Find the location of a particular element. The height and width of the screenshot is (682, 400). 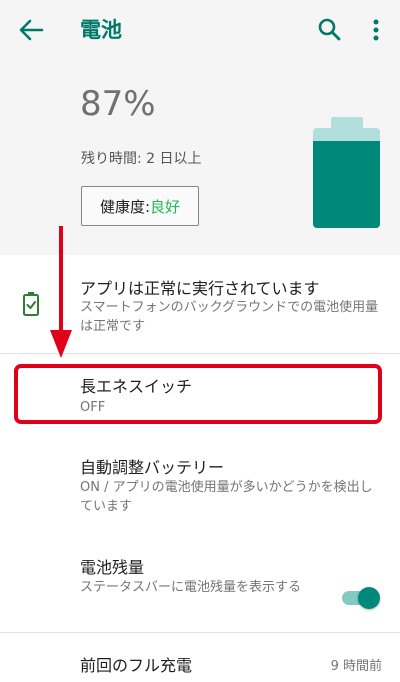

app-bar: 電池 is located at coordinates (200, 30).